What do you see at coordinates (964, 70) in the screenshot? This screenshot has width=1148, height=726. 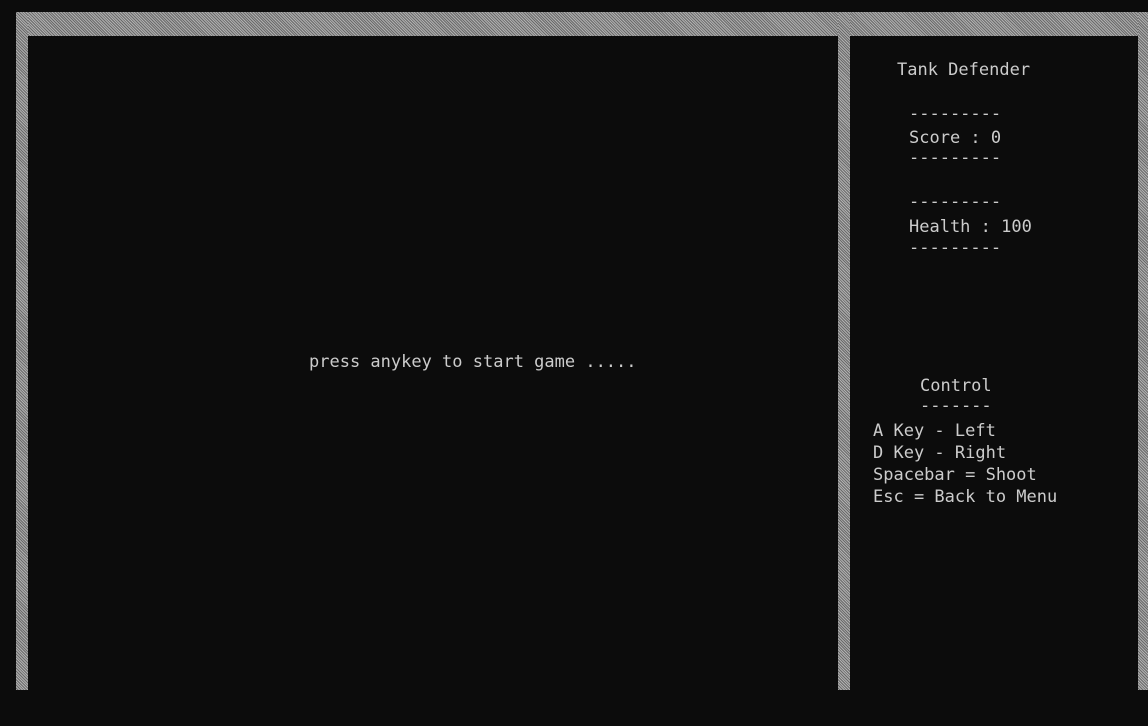 I see `game-title: Tank Defender` at bounding box center [964, 70].